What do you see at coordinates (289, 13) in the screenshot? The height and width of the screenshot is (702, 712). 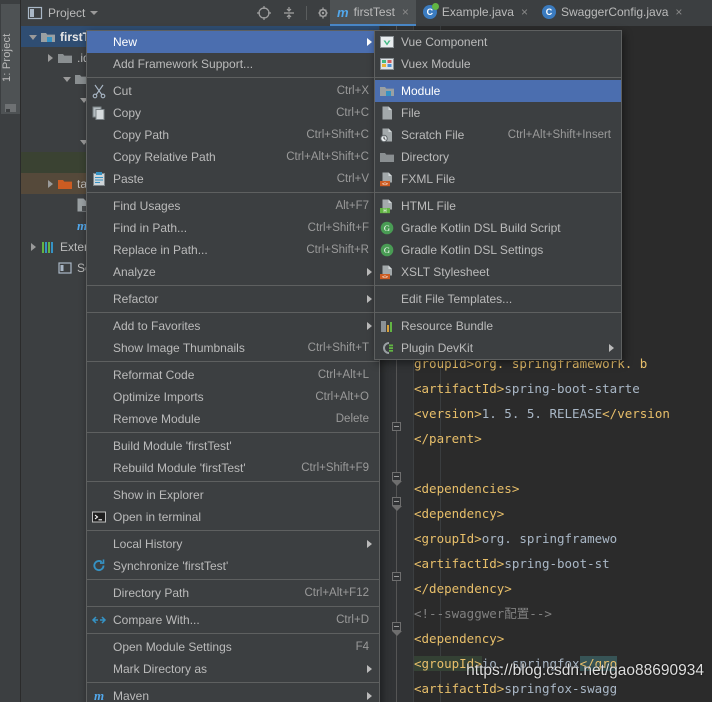 I see `collapse-all-icon` at bounding box center [289, 13].